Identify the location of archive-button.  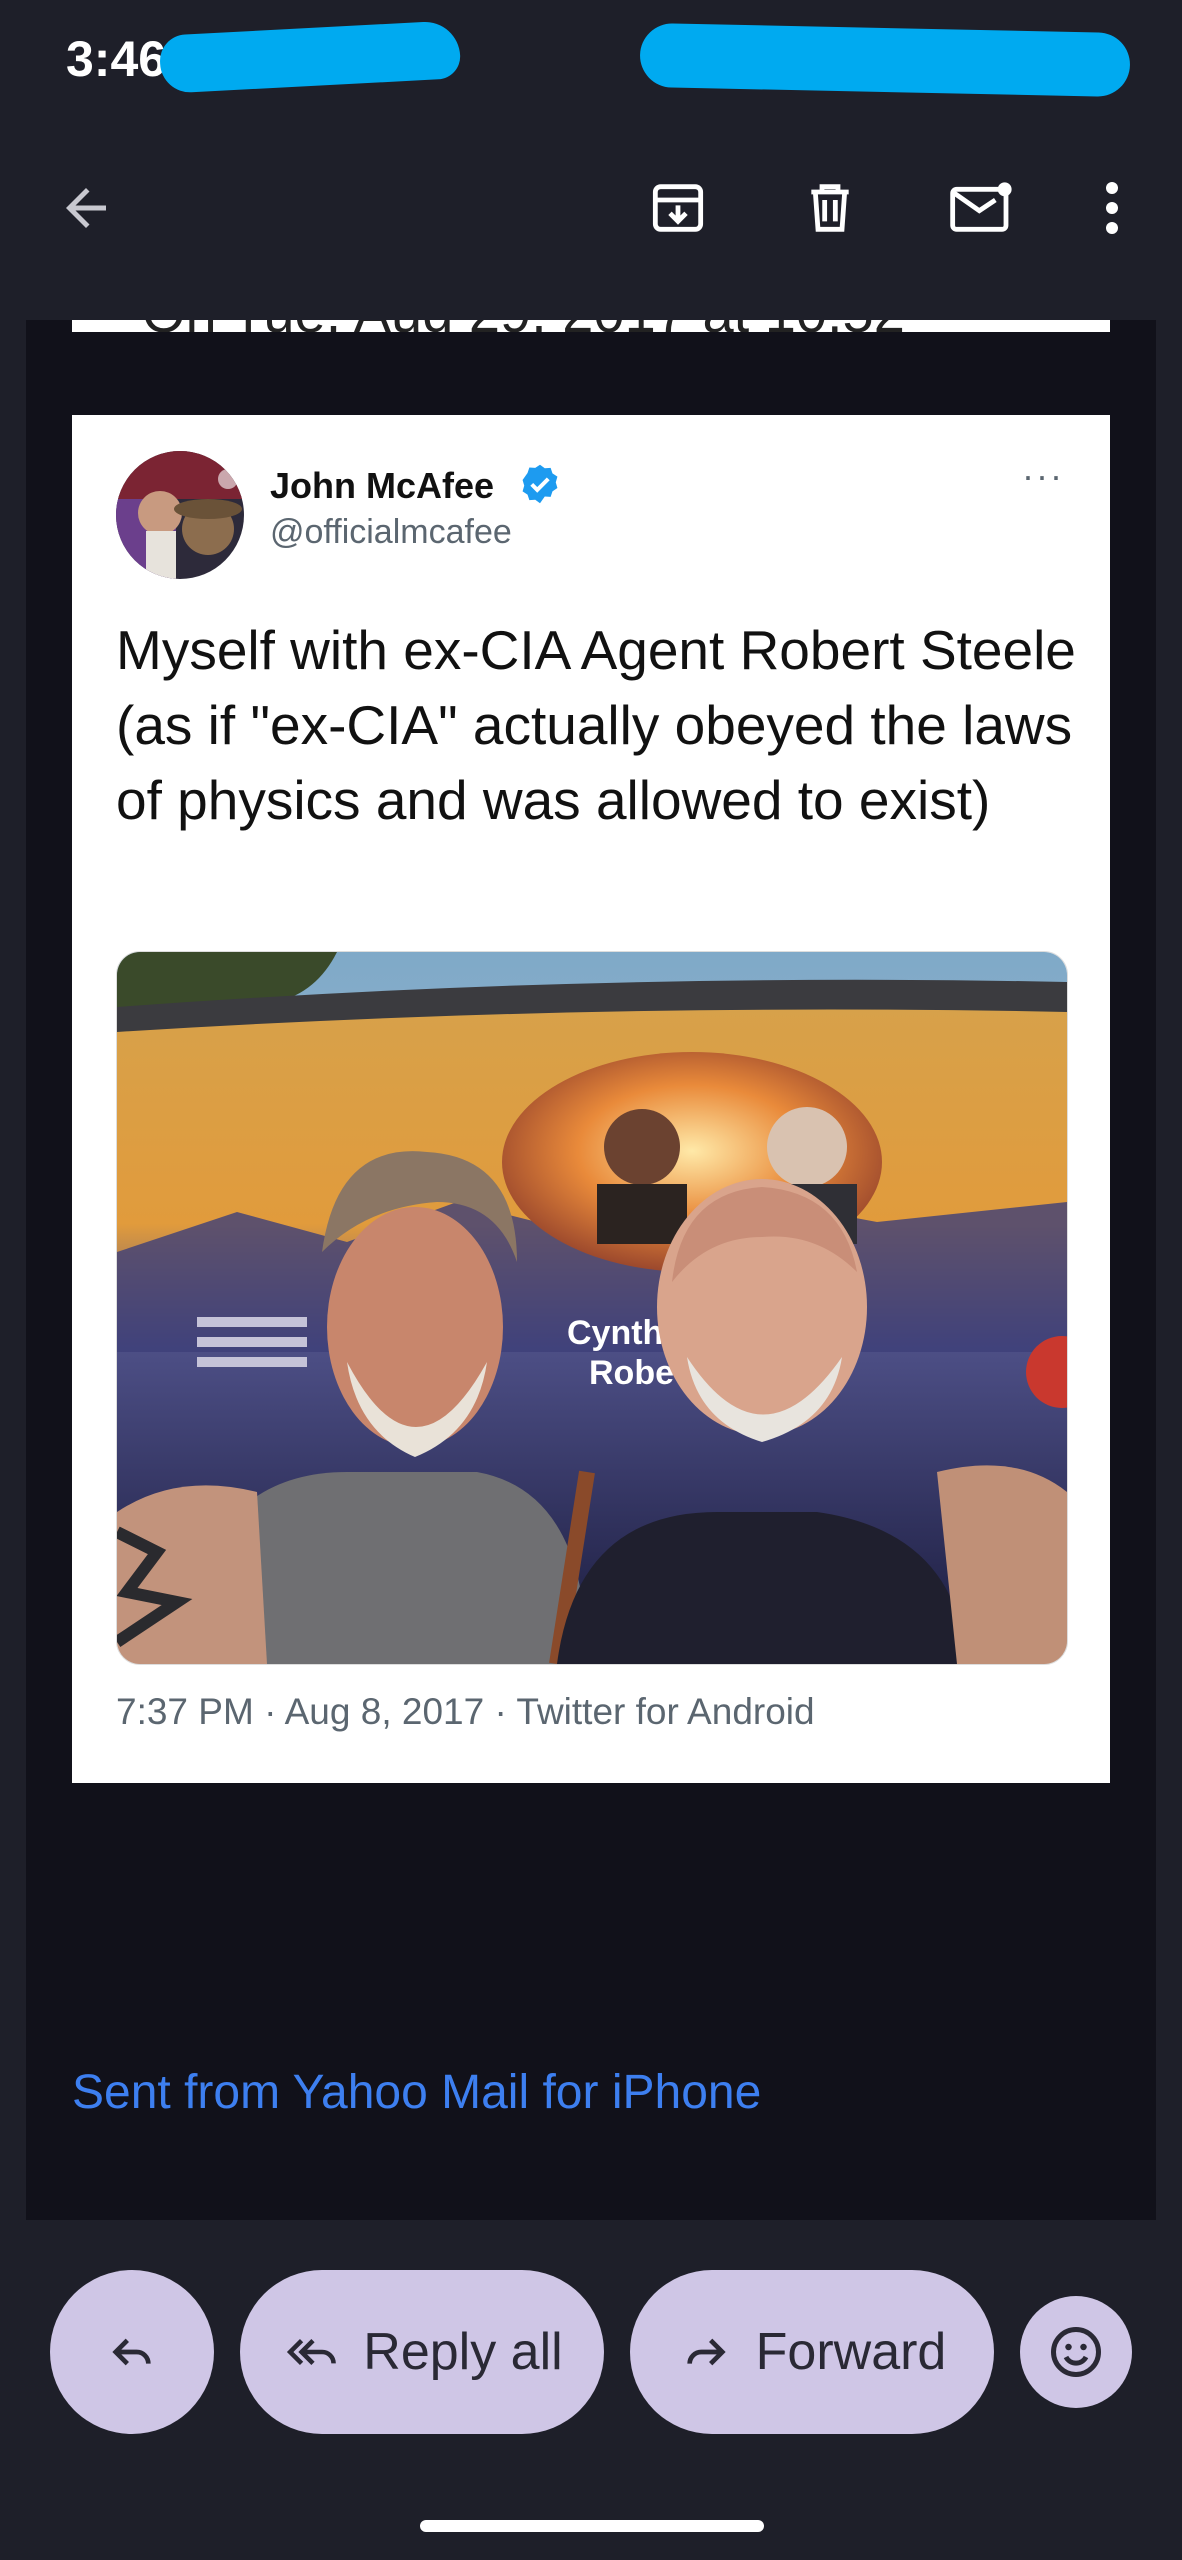
(678, 208).